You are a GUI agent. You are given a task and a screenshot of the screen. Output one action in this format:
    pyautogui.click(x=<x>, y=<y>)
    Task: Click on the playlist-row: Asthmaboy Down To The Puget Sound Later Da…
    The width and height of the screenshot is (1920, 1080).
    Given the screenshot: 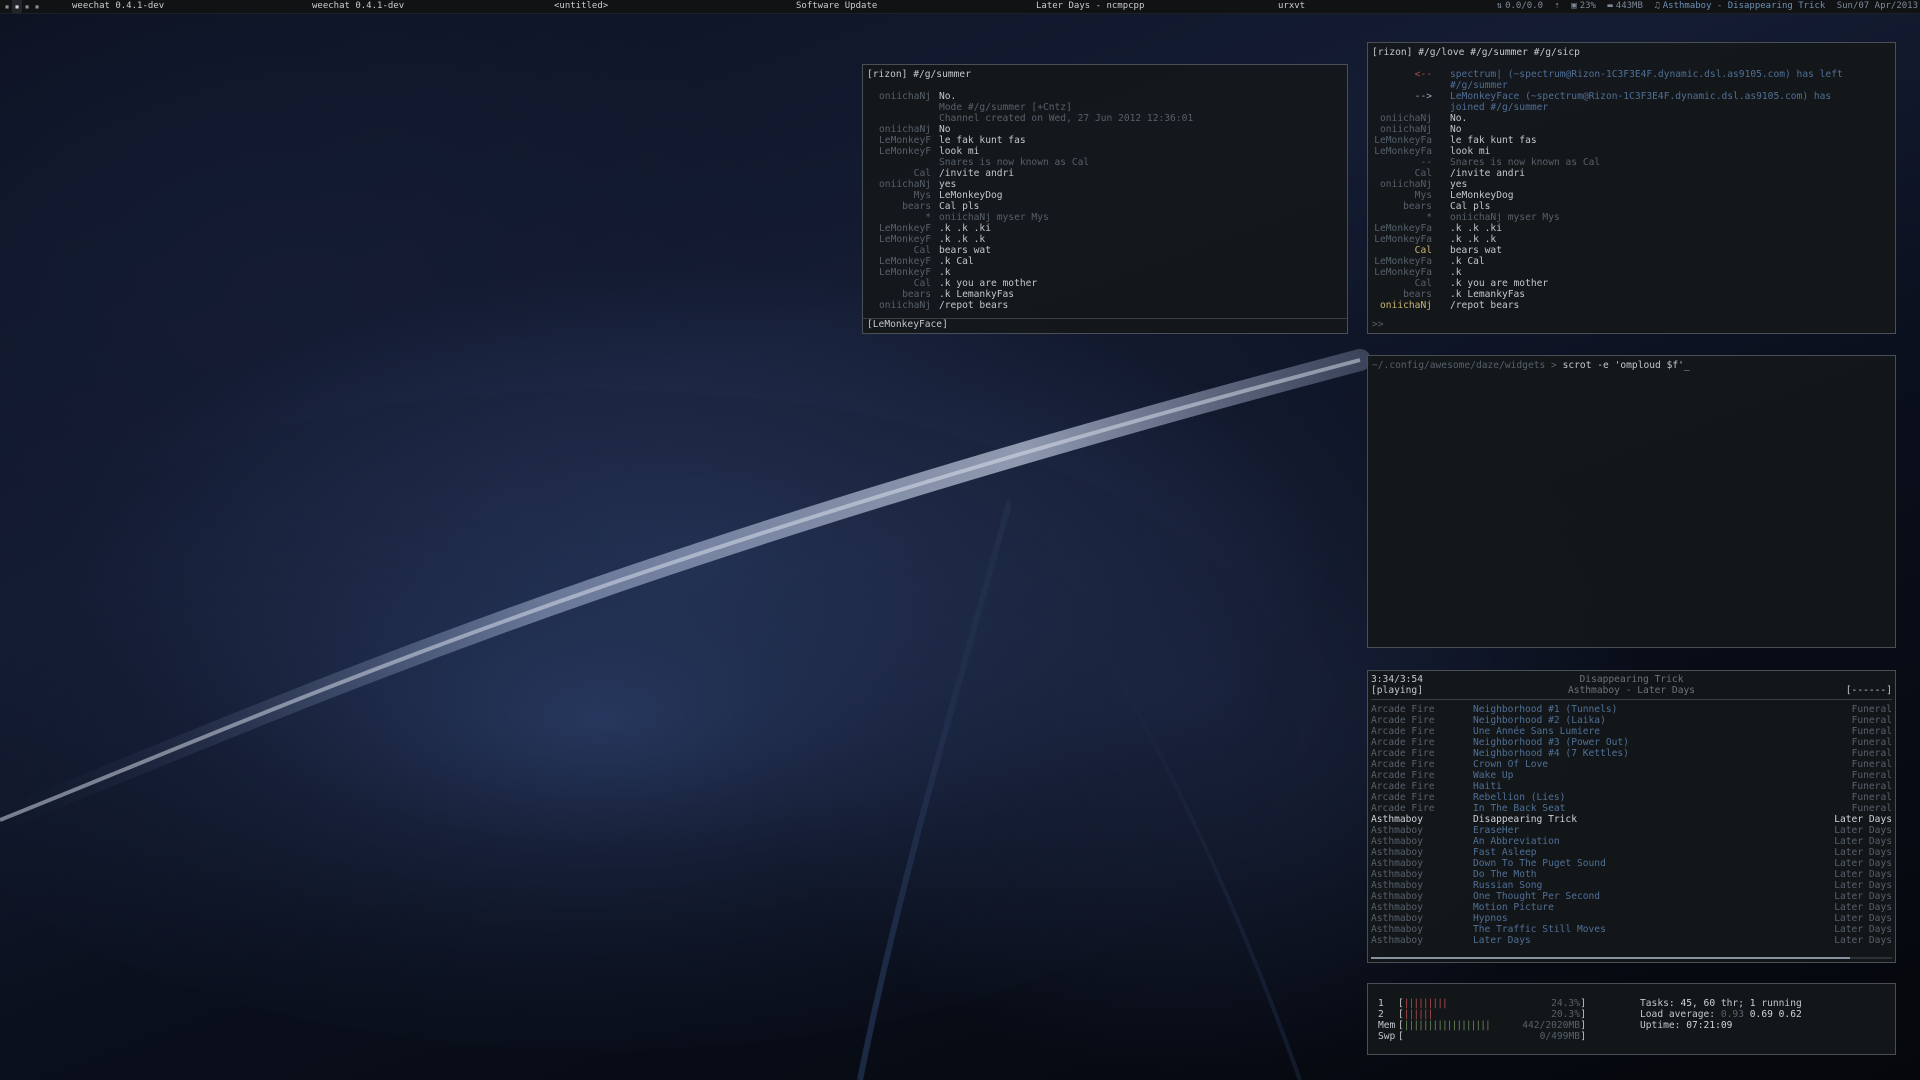 What is the action you would take?
    pyautogui.click(x=1631, y=863)
    